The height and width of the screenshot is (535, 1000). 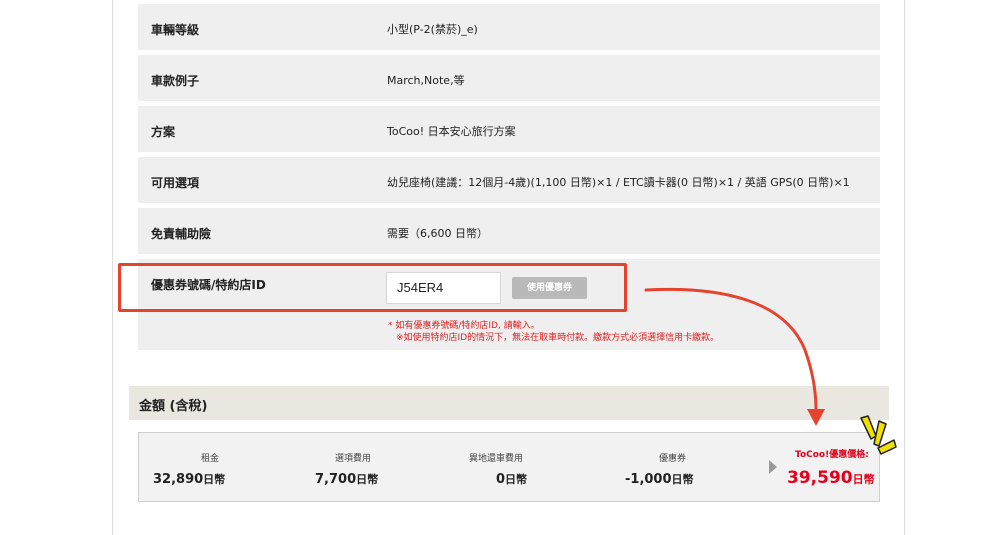 I want to click on total-header-title: 金額 (含稅), so click(x=173, y=406).